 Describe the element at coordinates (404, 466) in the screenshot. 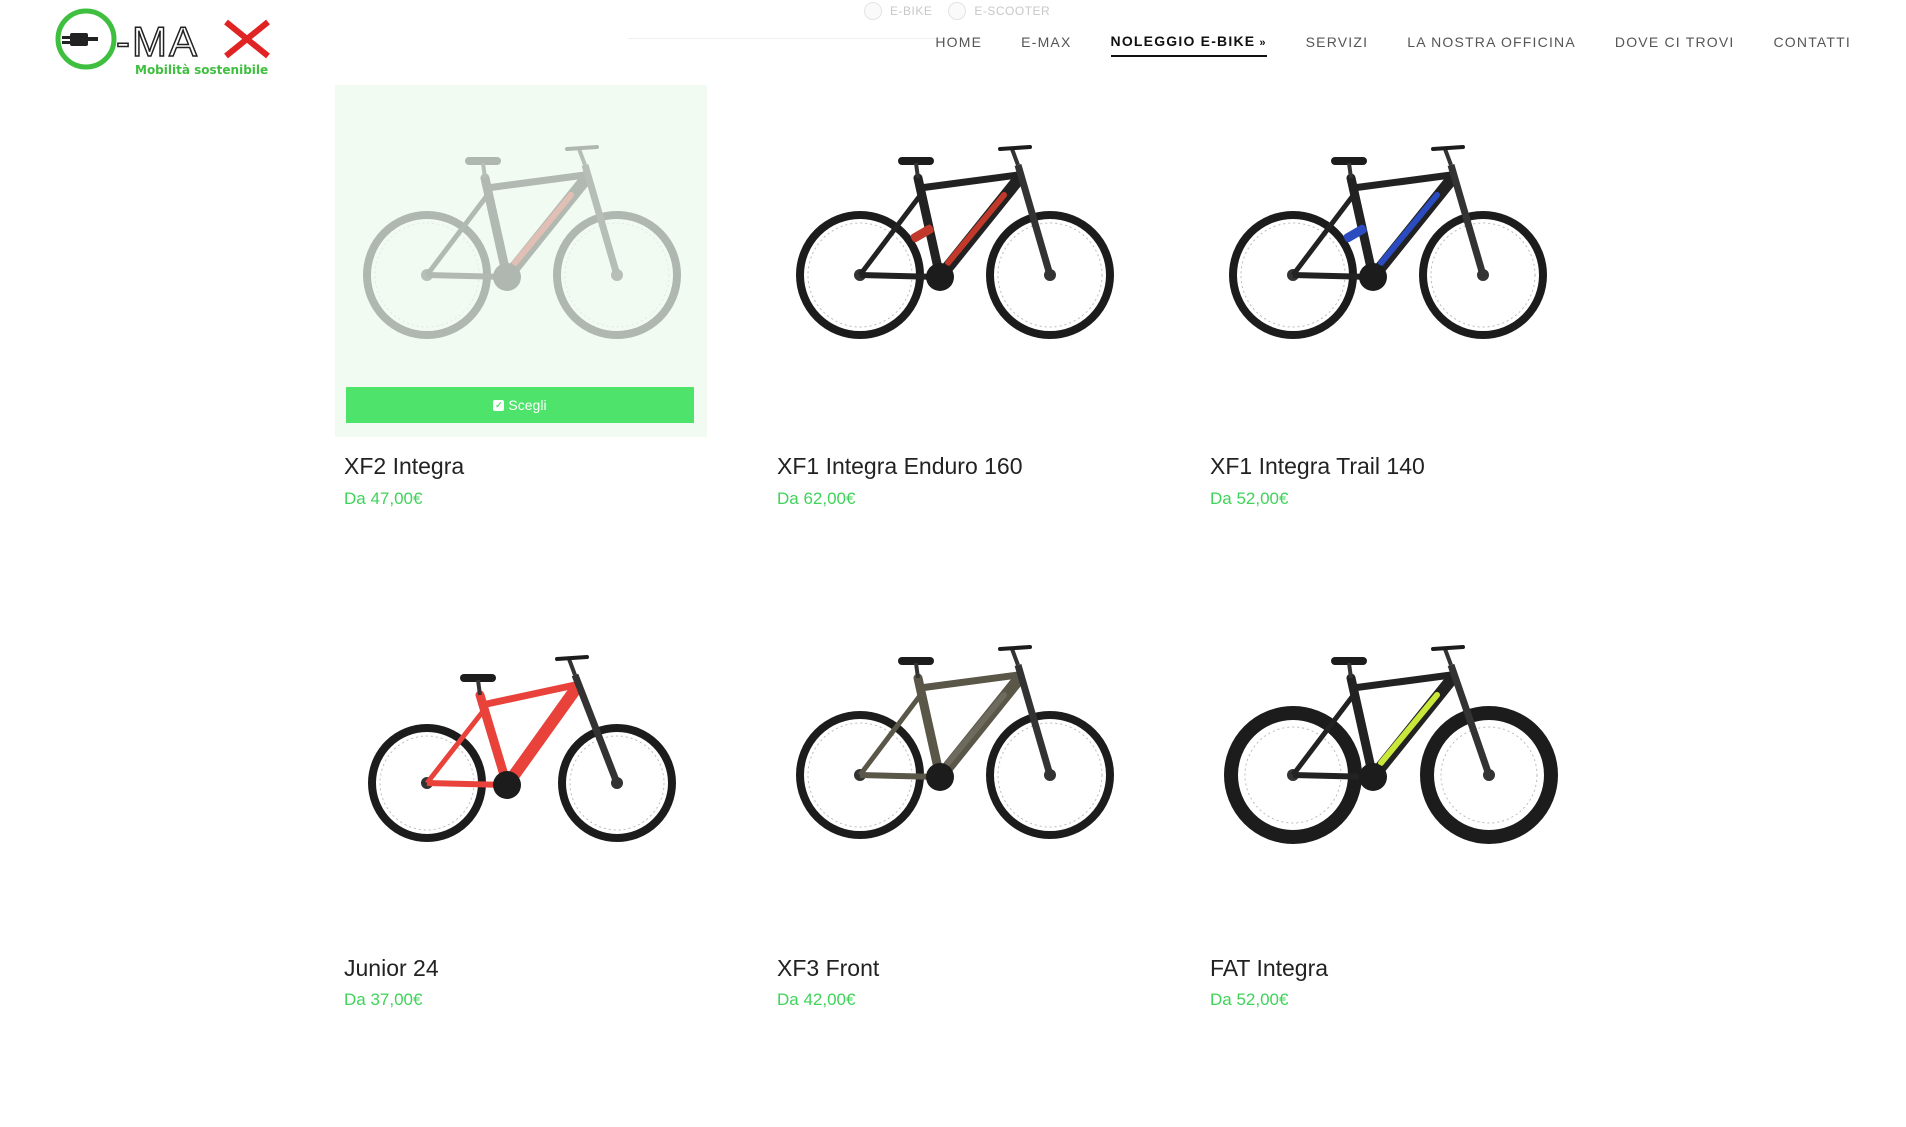

I see `product-title: XF2 Integra` at that location.